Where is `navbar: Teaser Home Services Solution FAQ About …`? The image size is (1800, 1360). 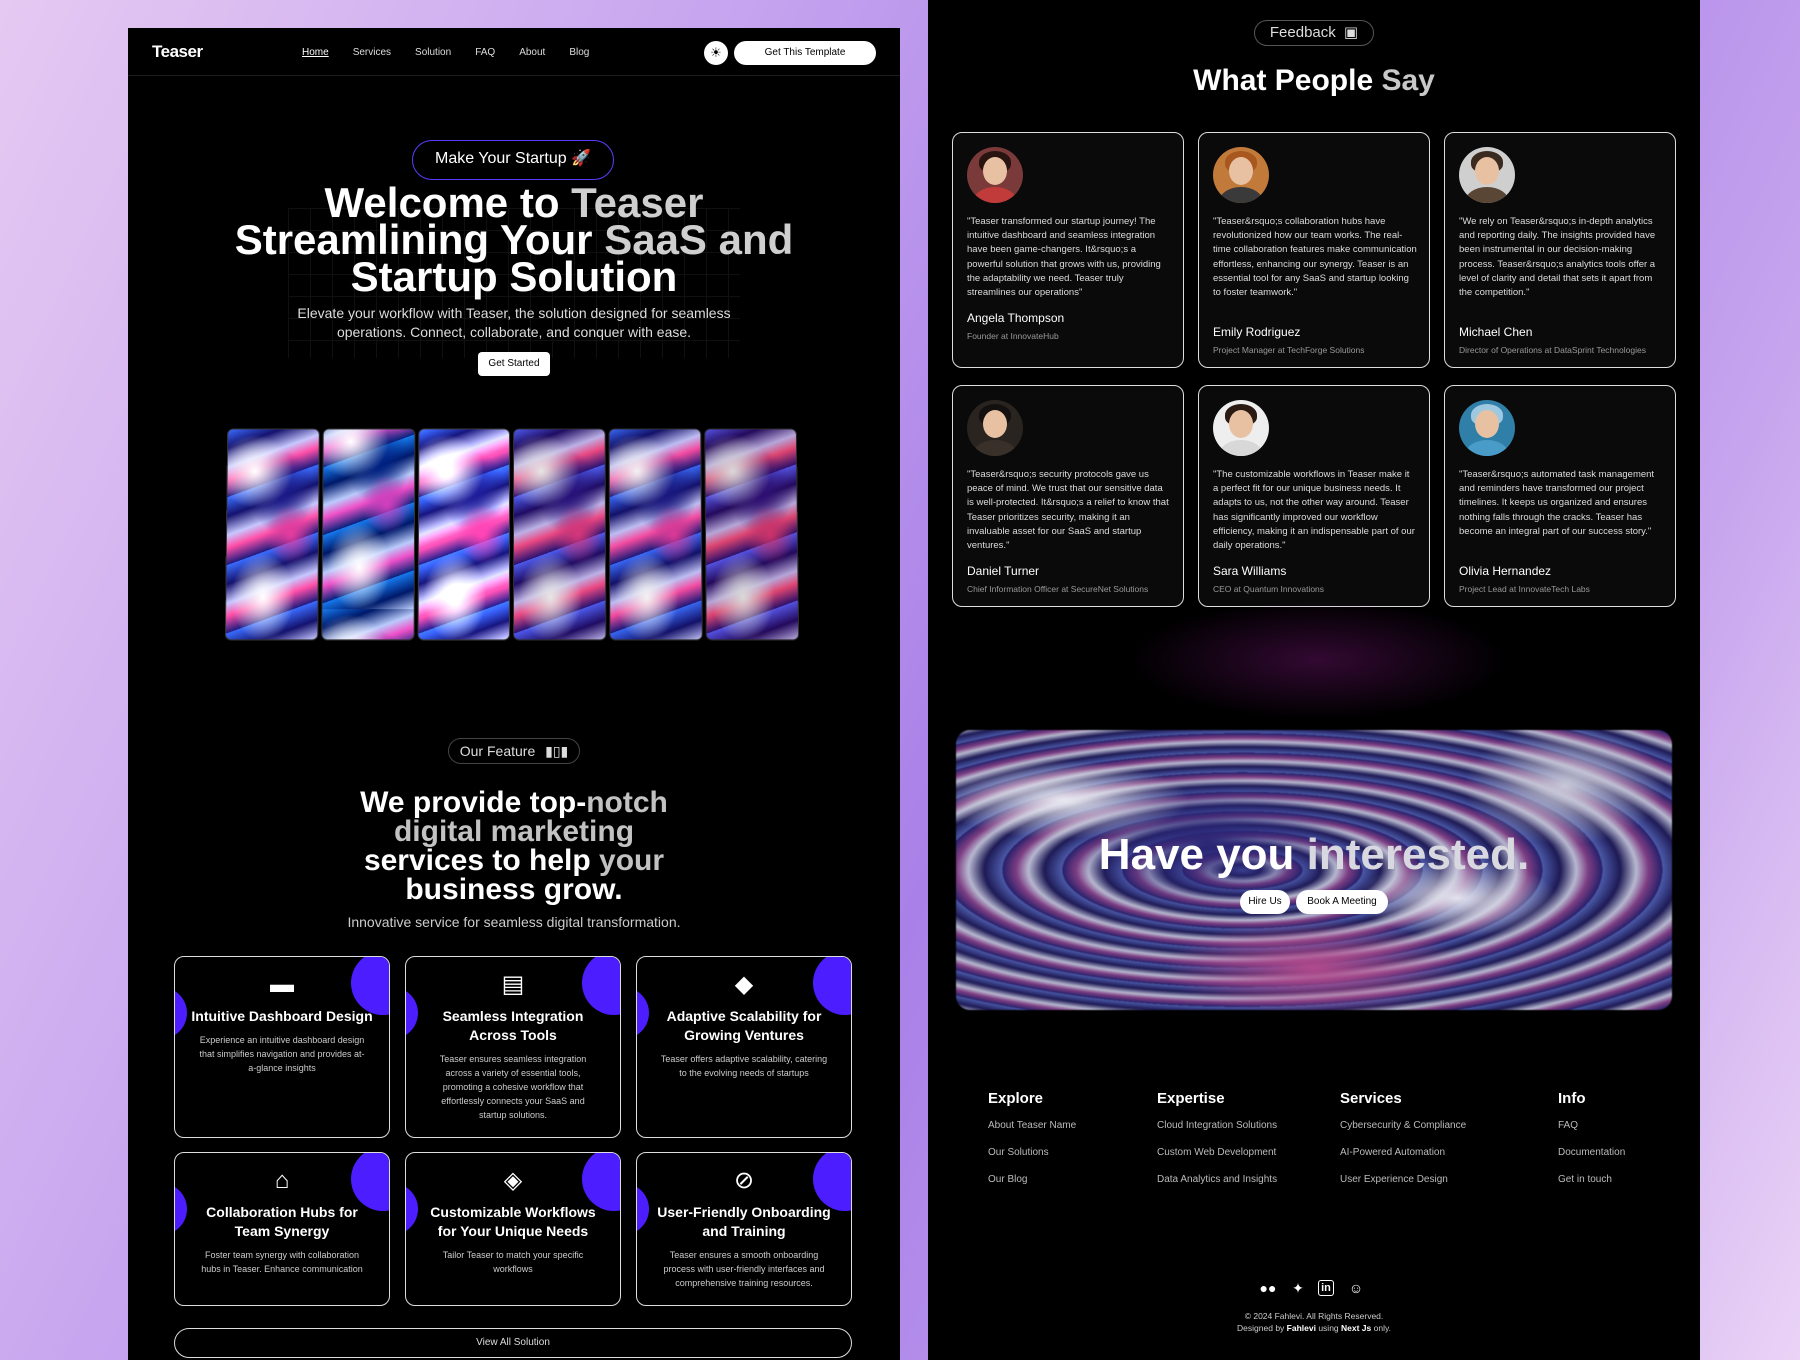 navbar: Teaser Home Services Solution FAQ About … is located at coordinates (514, 52).